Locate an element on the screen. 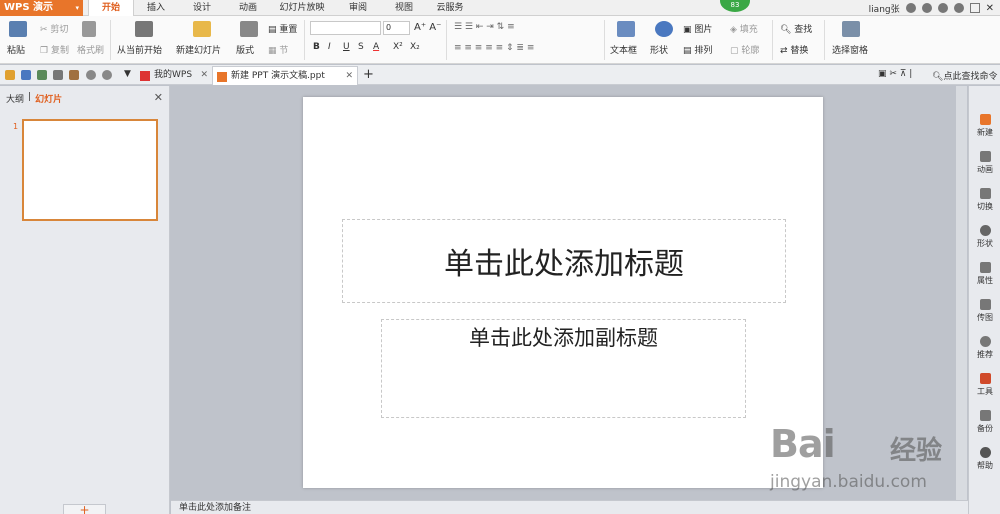 This screenshot has height=514, width=1000. subtitle-placeholder: 单击此处添加副标题 is located at coordinates (563, 368).